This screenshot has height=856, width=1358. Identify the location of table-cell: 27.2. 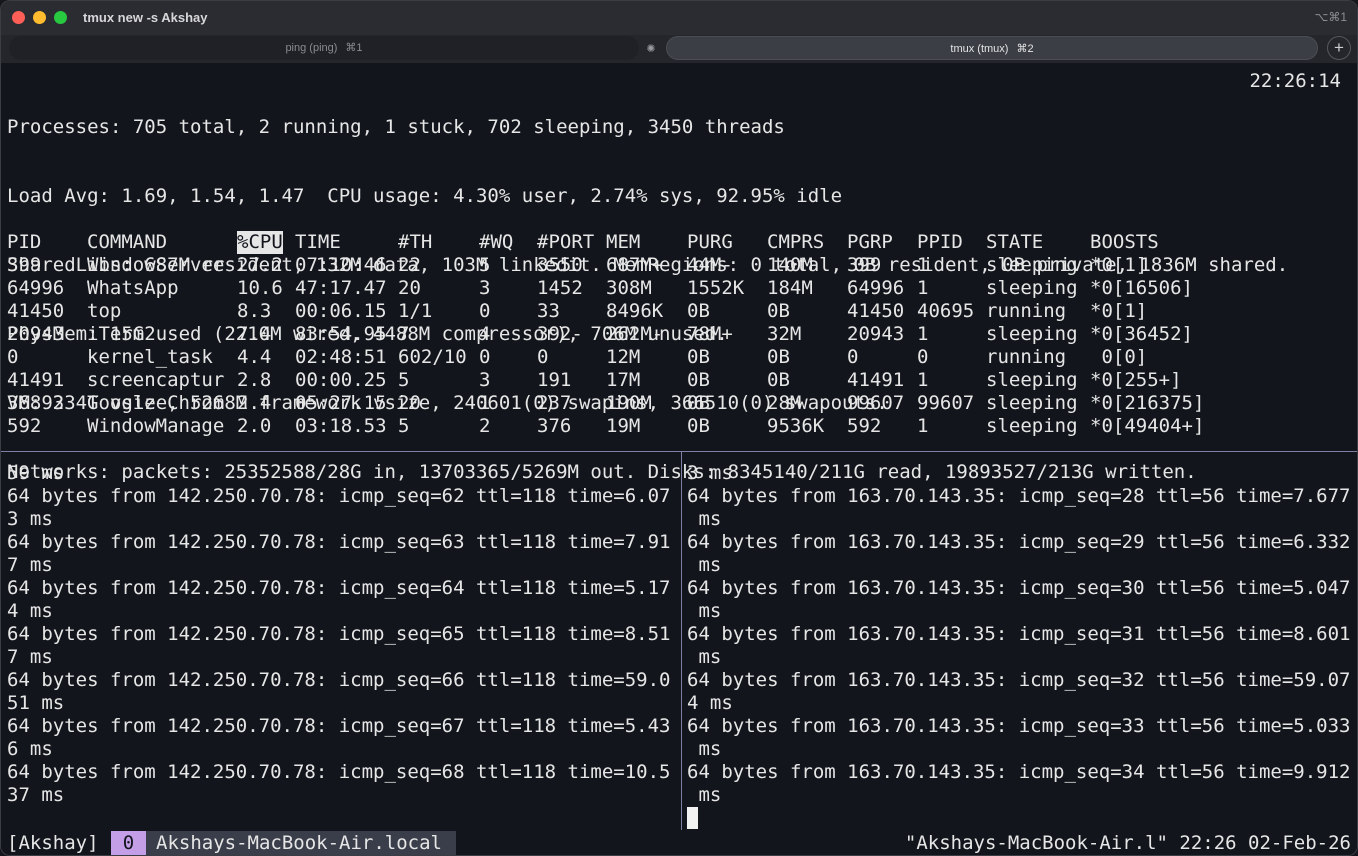
(260, 265).